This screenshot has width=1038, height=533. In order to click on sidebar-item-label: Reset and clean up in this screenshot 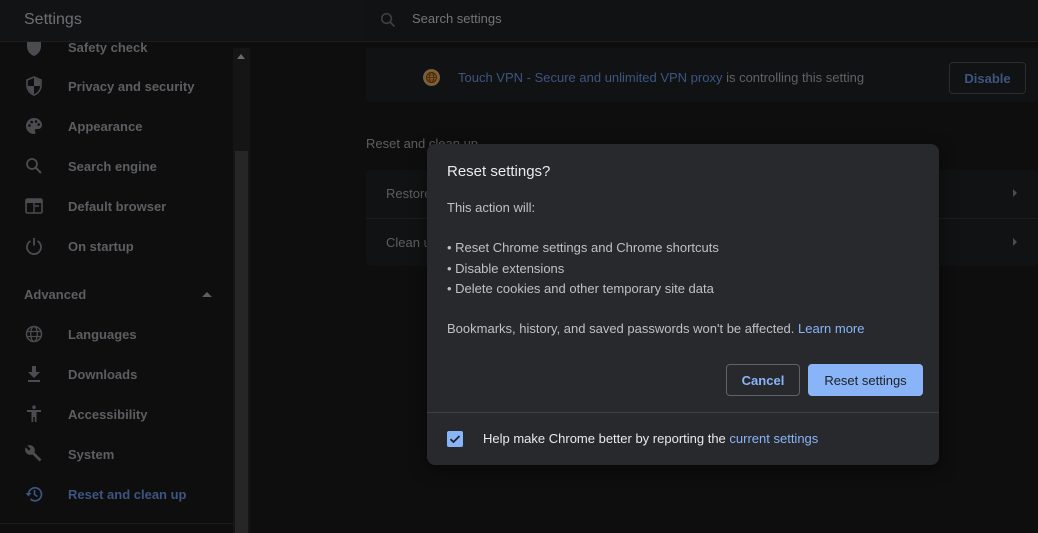, I will do `click(127, 494)`.